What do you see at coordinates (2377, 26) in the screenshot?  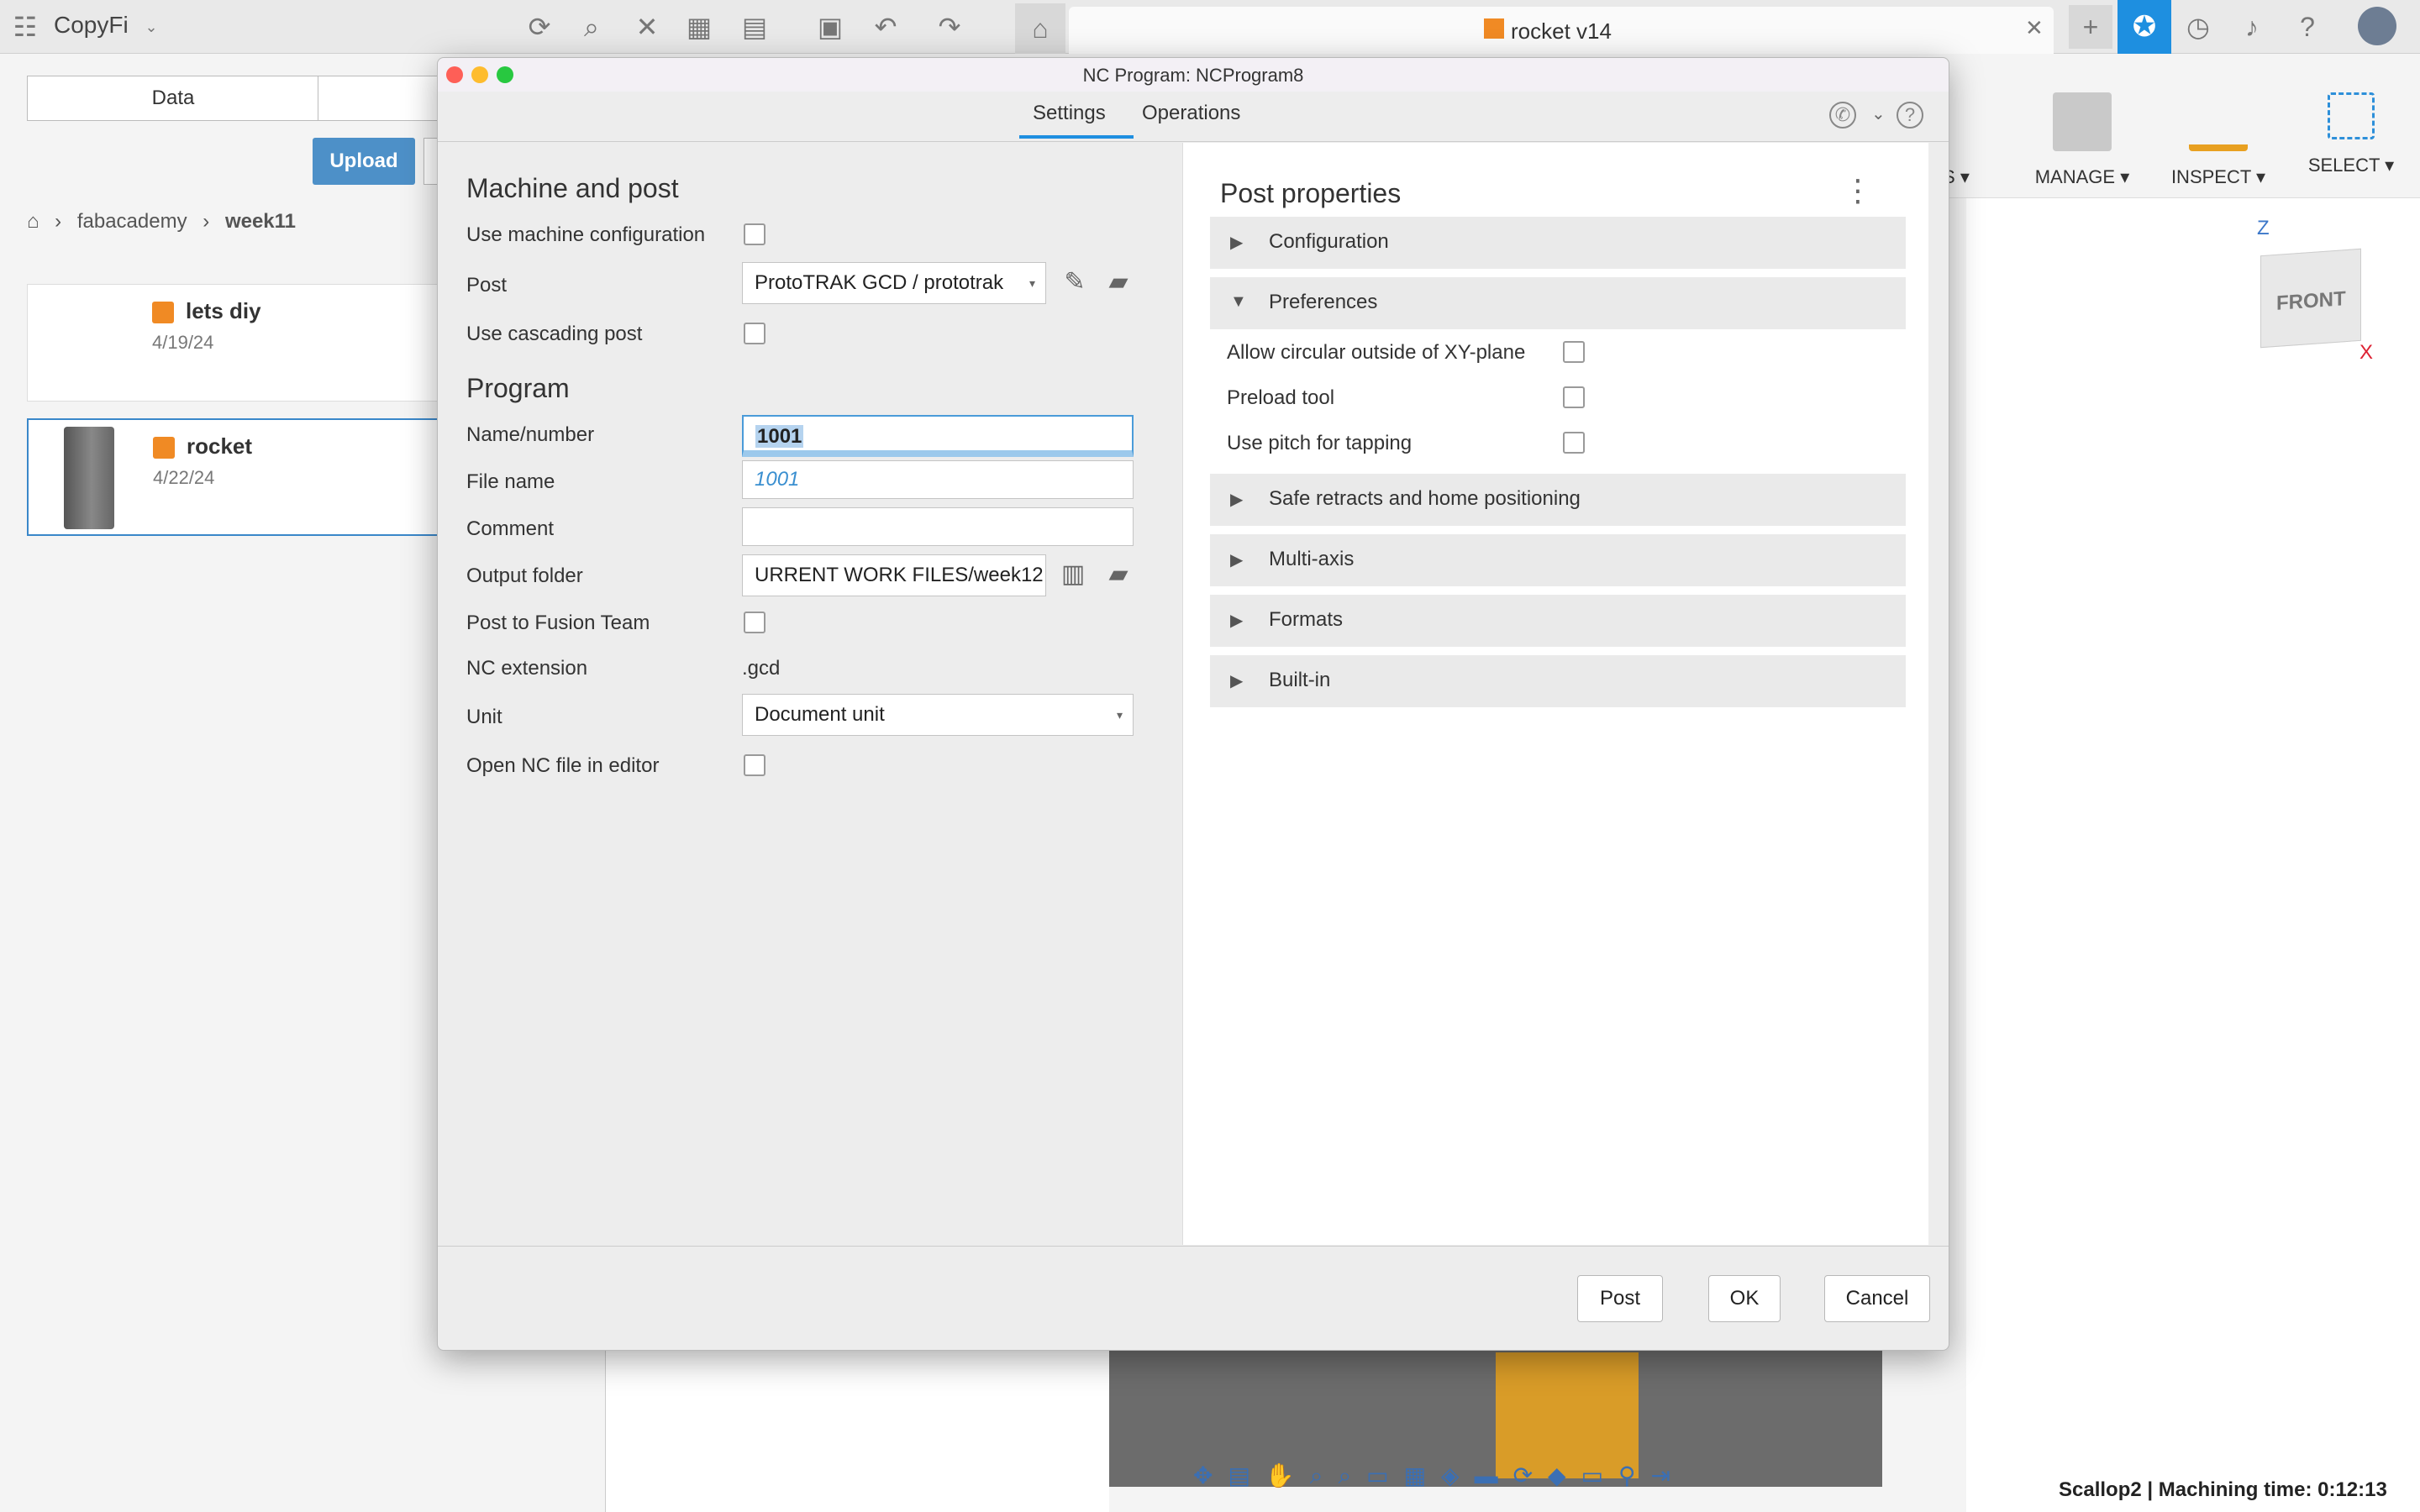 I see `avatar` at bounding box center [2377, 26].